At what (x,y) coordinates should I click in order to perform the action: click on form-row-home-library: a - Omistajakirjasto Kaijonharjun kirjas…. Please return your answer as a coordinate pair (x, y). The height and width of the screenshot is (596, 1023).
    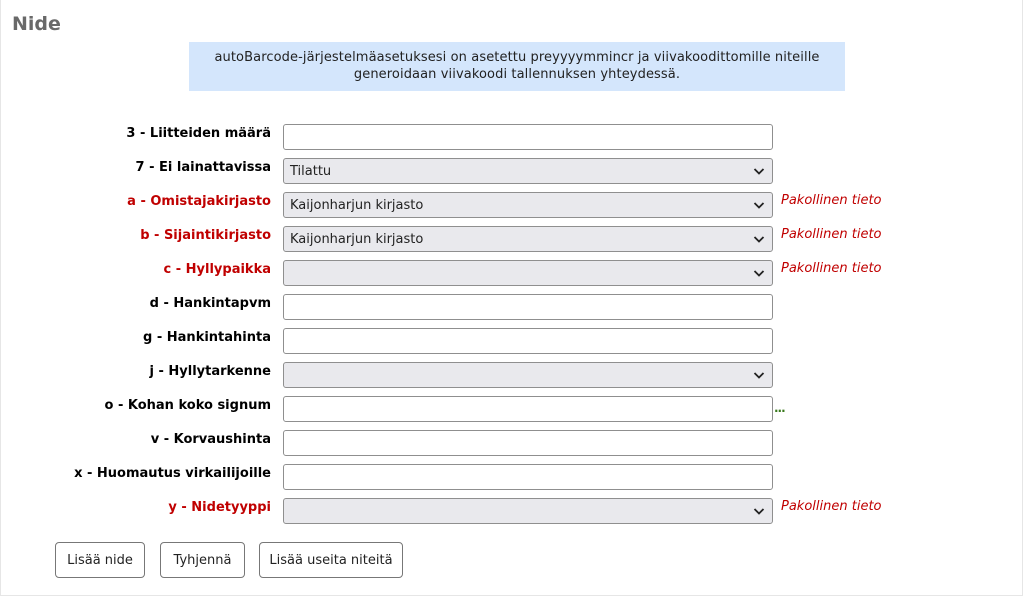
    Looking at the image, I should click on (511, 205).